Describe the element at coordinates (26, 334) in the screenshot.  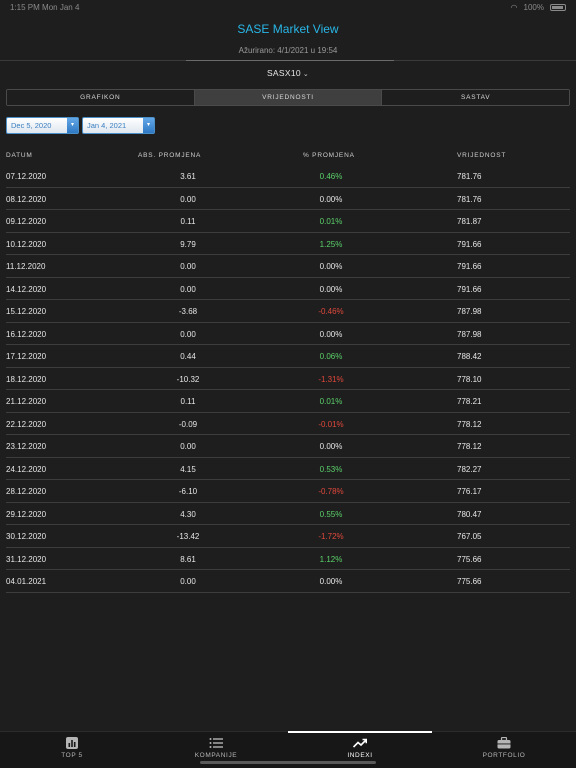
I see `cell-date: 16.12.2020` at that location.